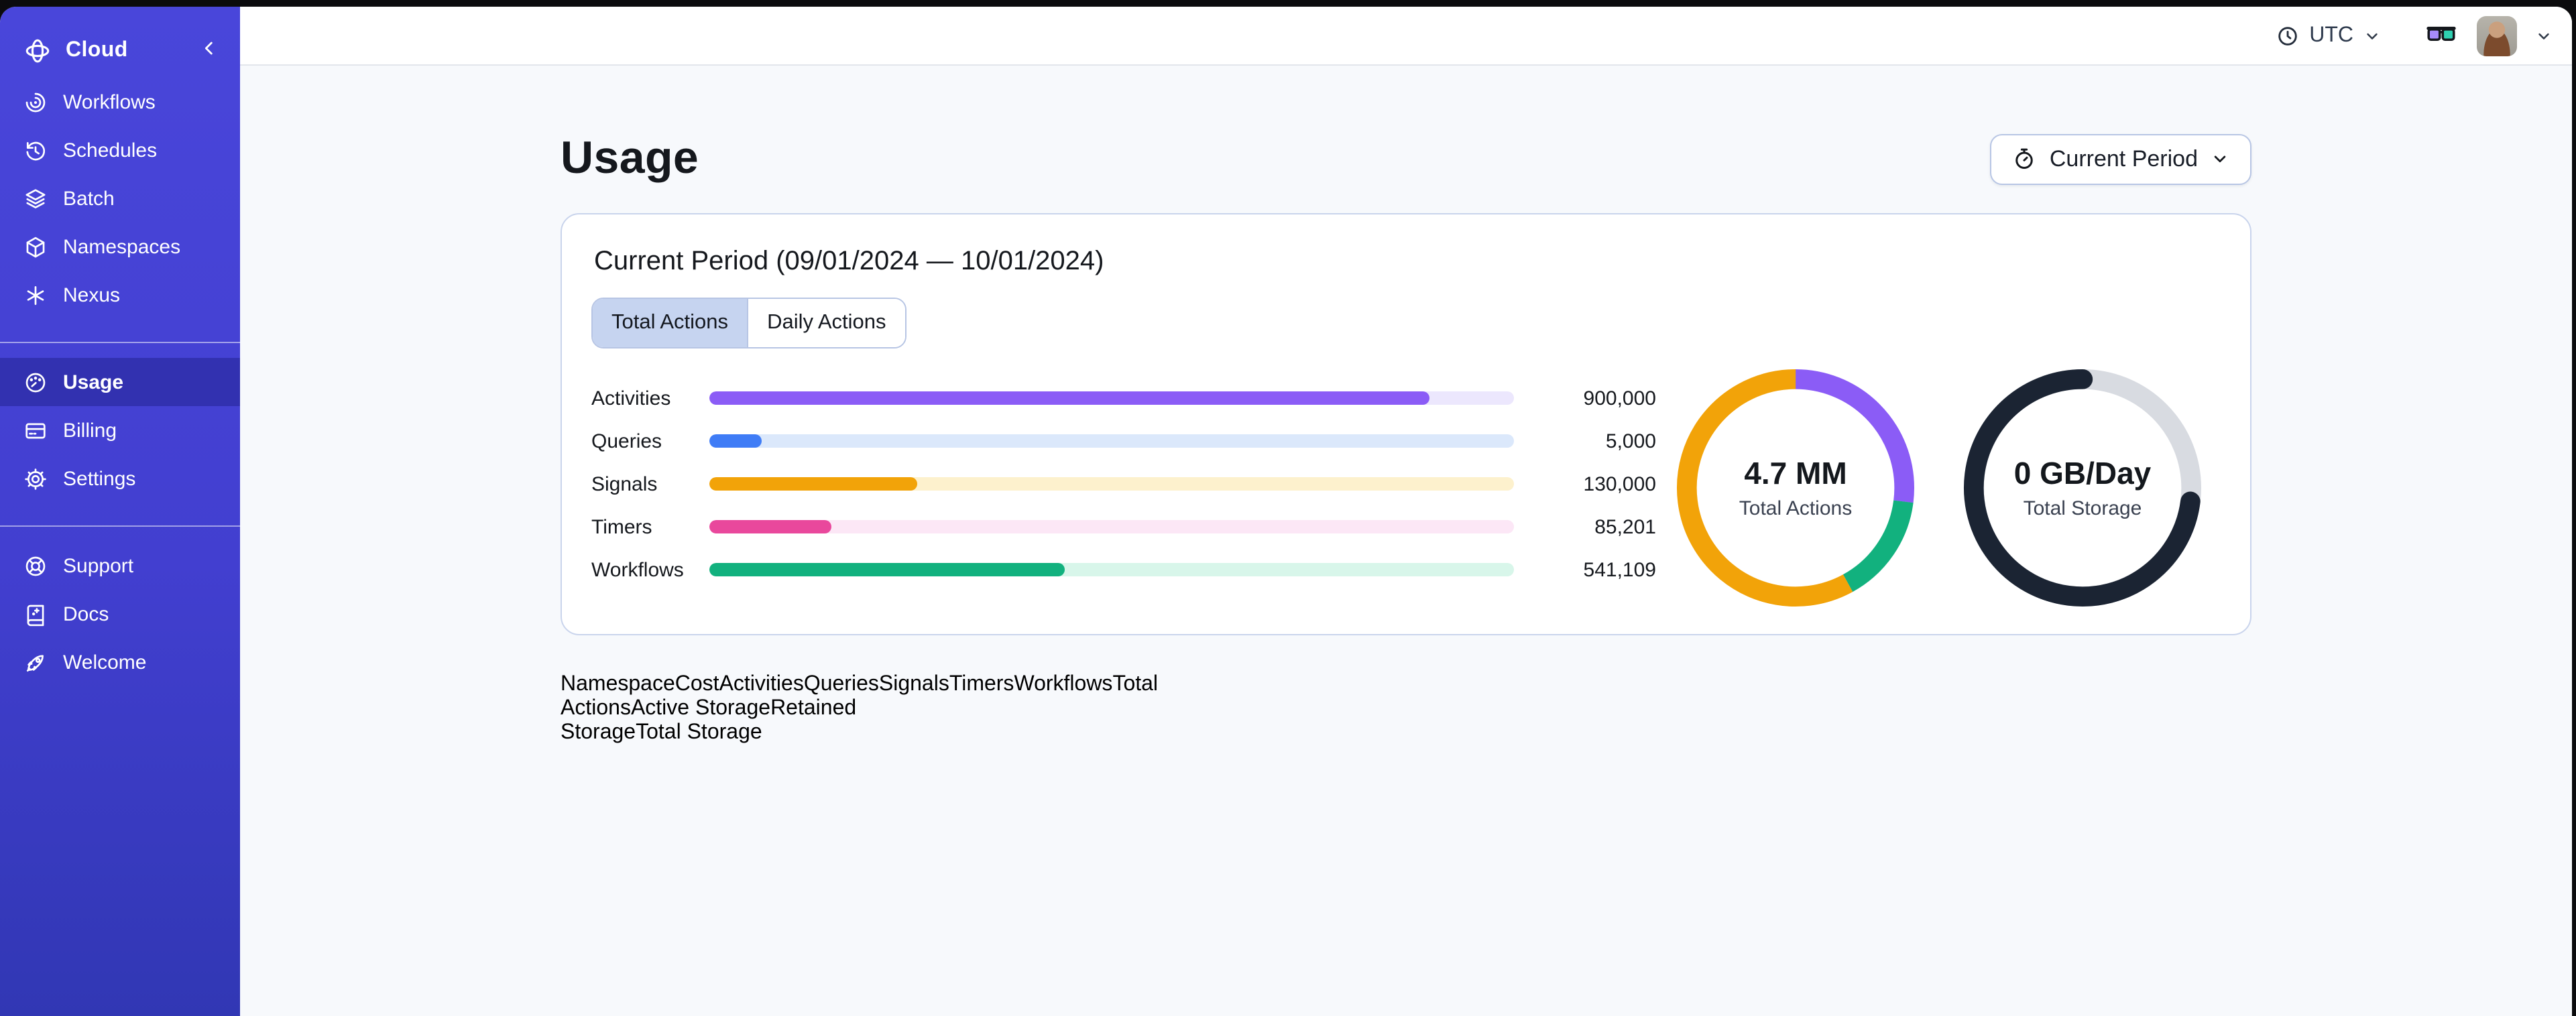 Image resolution: width=2576 pixels, height=1016 pixels. Describe the element at coordinates (637, 569) in the screenshot. I see `bar-label: Workflows` at that location.